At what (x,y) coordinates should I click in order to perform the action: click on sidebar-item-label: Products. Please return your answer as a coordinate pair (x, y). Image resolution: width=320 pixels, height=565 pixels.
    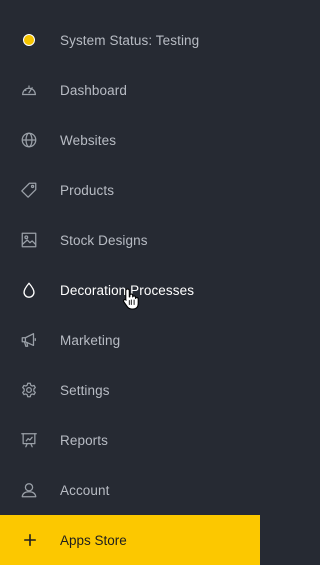
    Looking at the image, I should click on (87, 190).